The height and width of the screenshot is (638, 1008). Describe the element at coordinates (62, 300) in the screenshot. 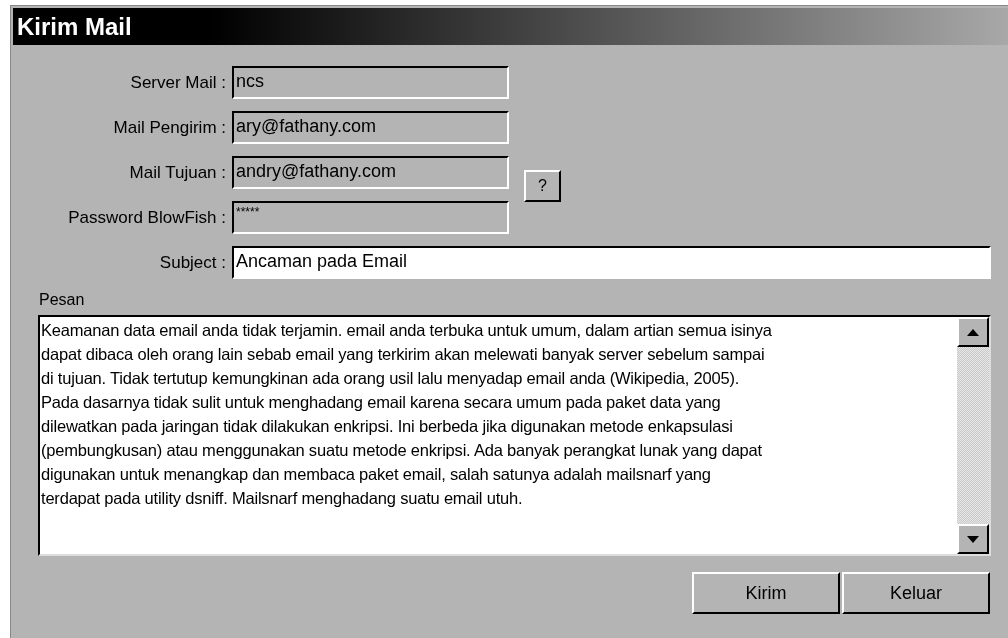

I see `message-label: Pesan` at that location.